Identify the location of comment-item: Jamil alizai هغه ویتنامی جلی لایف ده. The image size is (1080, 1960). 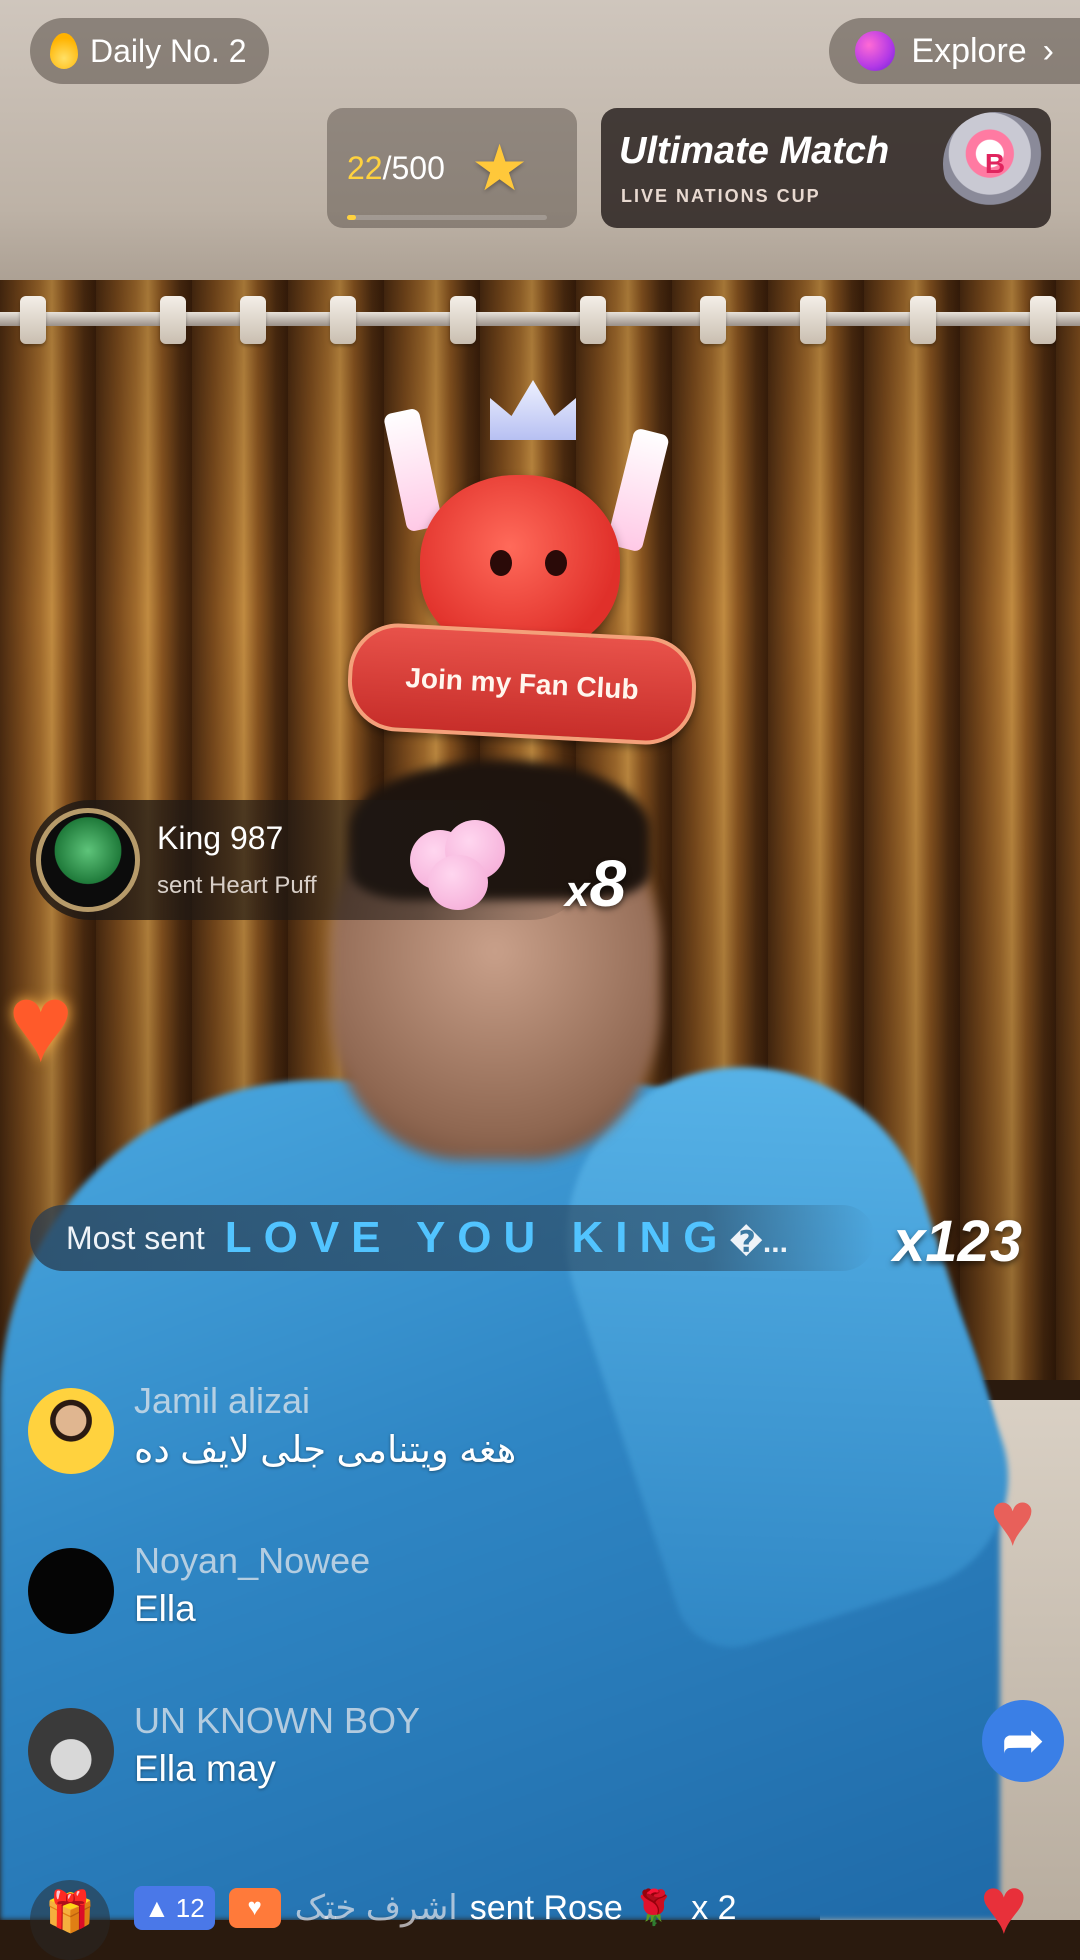
(388, 1440).